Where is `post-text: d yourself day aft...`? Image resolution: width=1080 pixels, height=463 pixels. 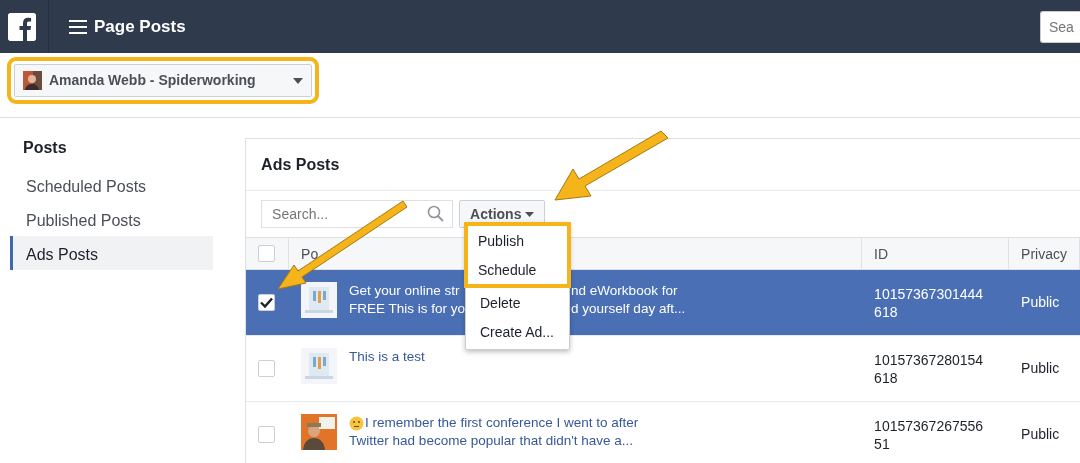
post-text: d yourself day aft... is located at coordinates (628, 309).